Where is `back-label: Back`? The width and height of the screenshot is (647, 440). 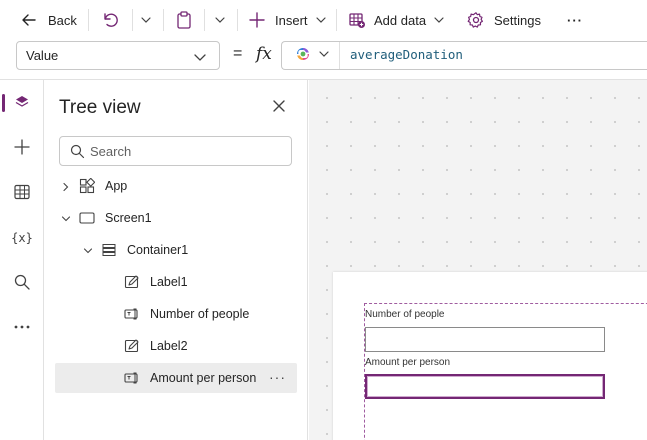 back-label: Back is located at coordinates (62, 20).